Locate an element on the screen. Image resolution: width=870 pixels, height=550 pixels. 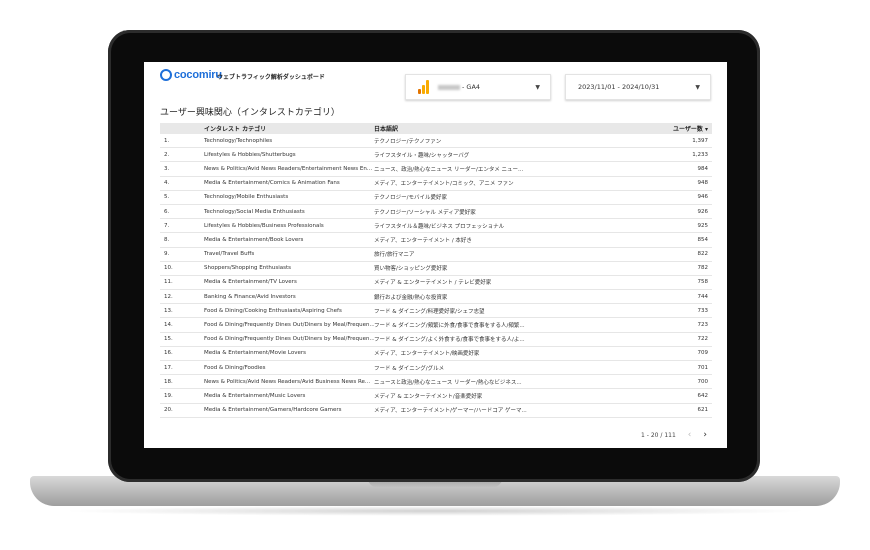
row-japanese: 買い物客/ショッピング愛好家 is located at coordinates (411, 269).